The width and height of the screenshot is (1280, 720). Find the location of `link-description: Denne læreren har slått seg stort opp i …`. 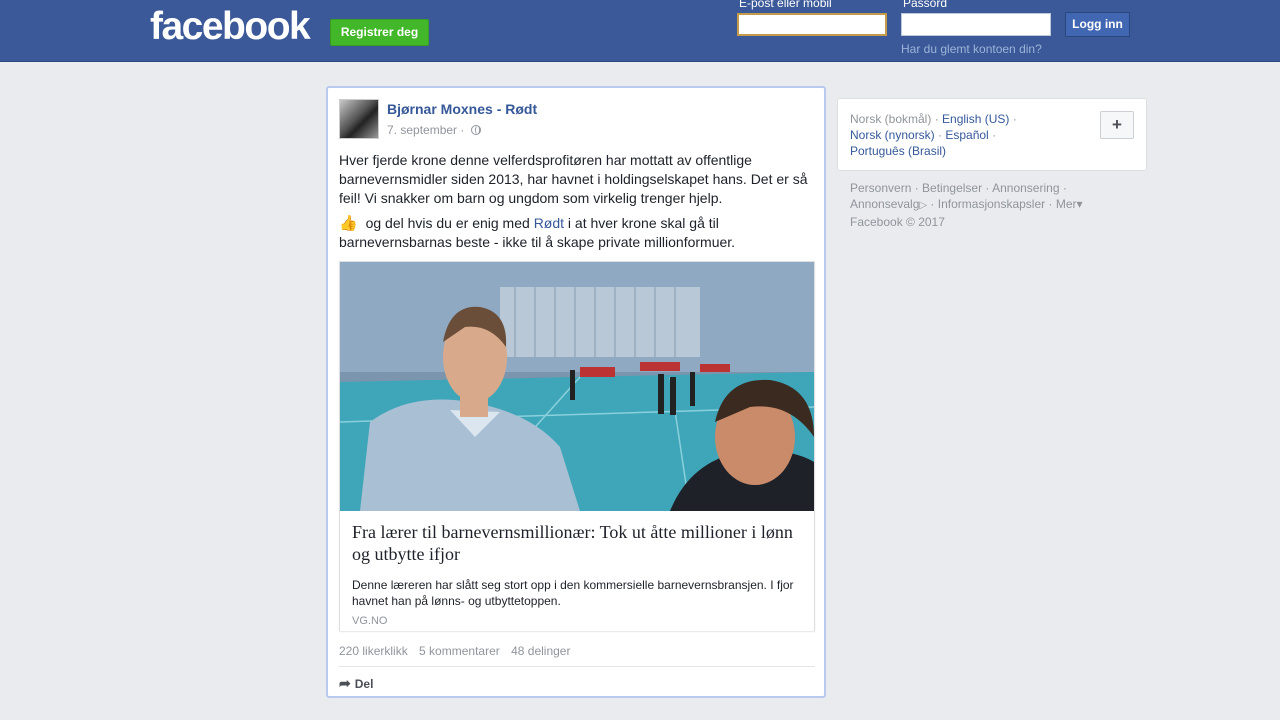

link-description: Denne læreren har slått seg stort opp i … is located at coordinates (573, 593).